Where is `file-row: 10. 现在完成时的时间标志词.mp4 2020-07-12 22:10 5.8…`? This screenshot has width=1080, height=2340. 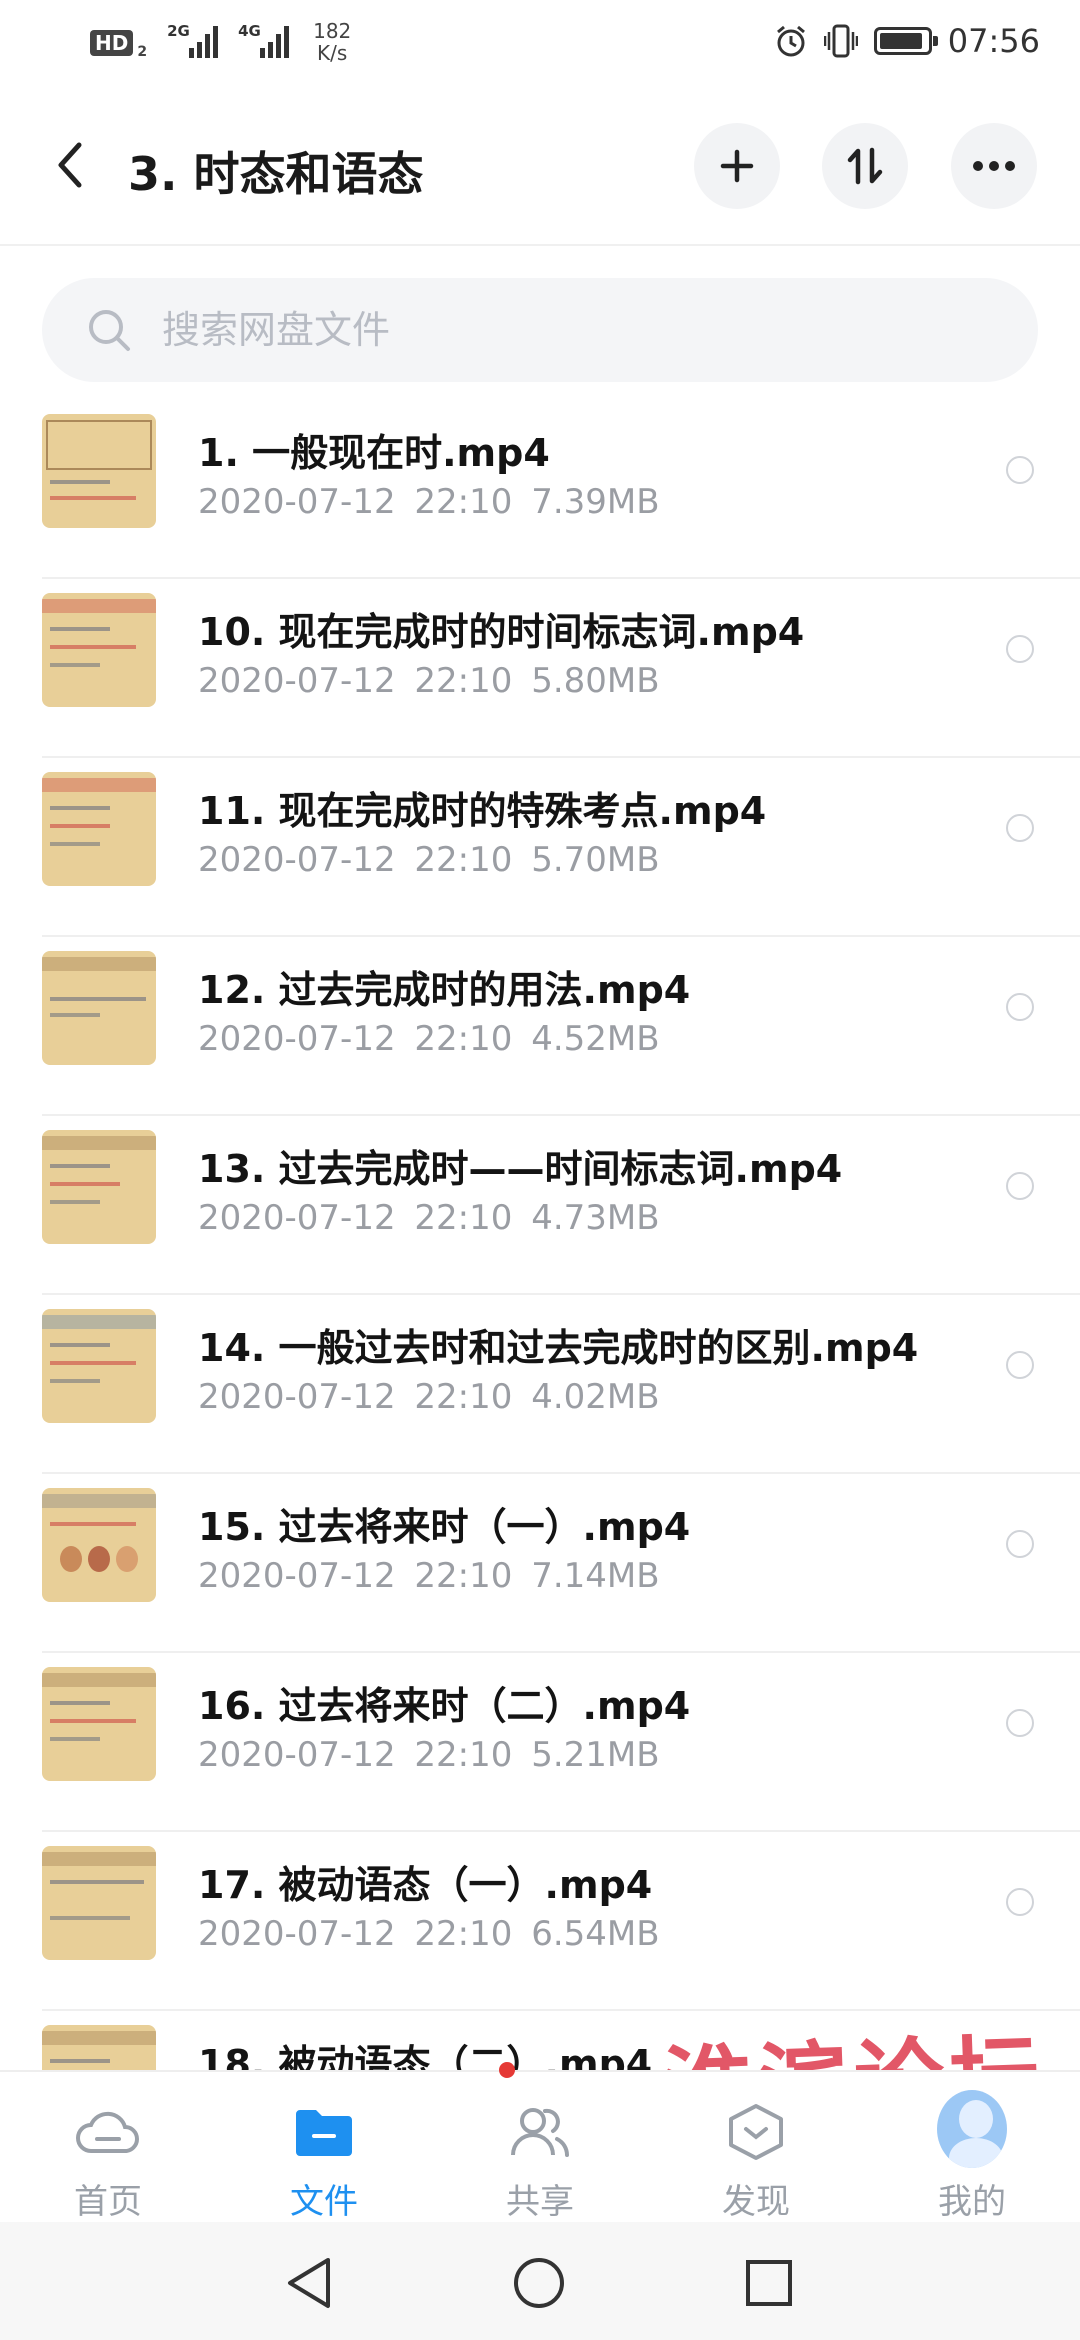
file-row: 10. 现在完成时的时间标志词.mp4 2020-07-12 22:10 5.8… is located at coordinates (540, 668).